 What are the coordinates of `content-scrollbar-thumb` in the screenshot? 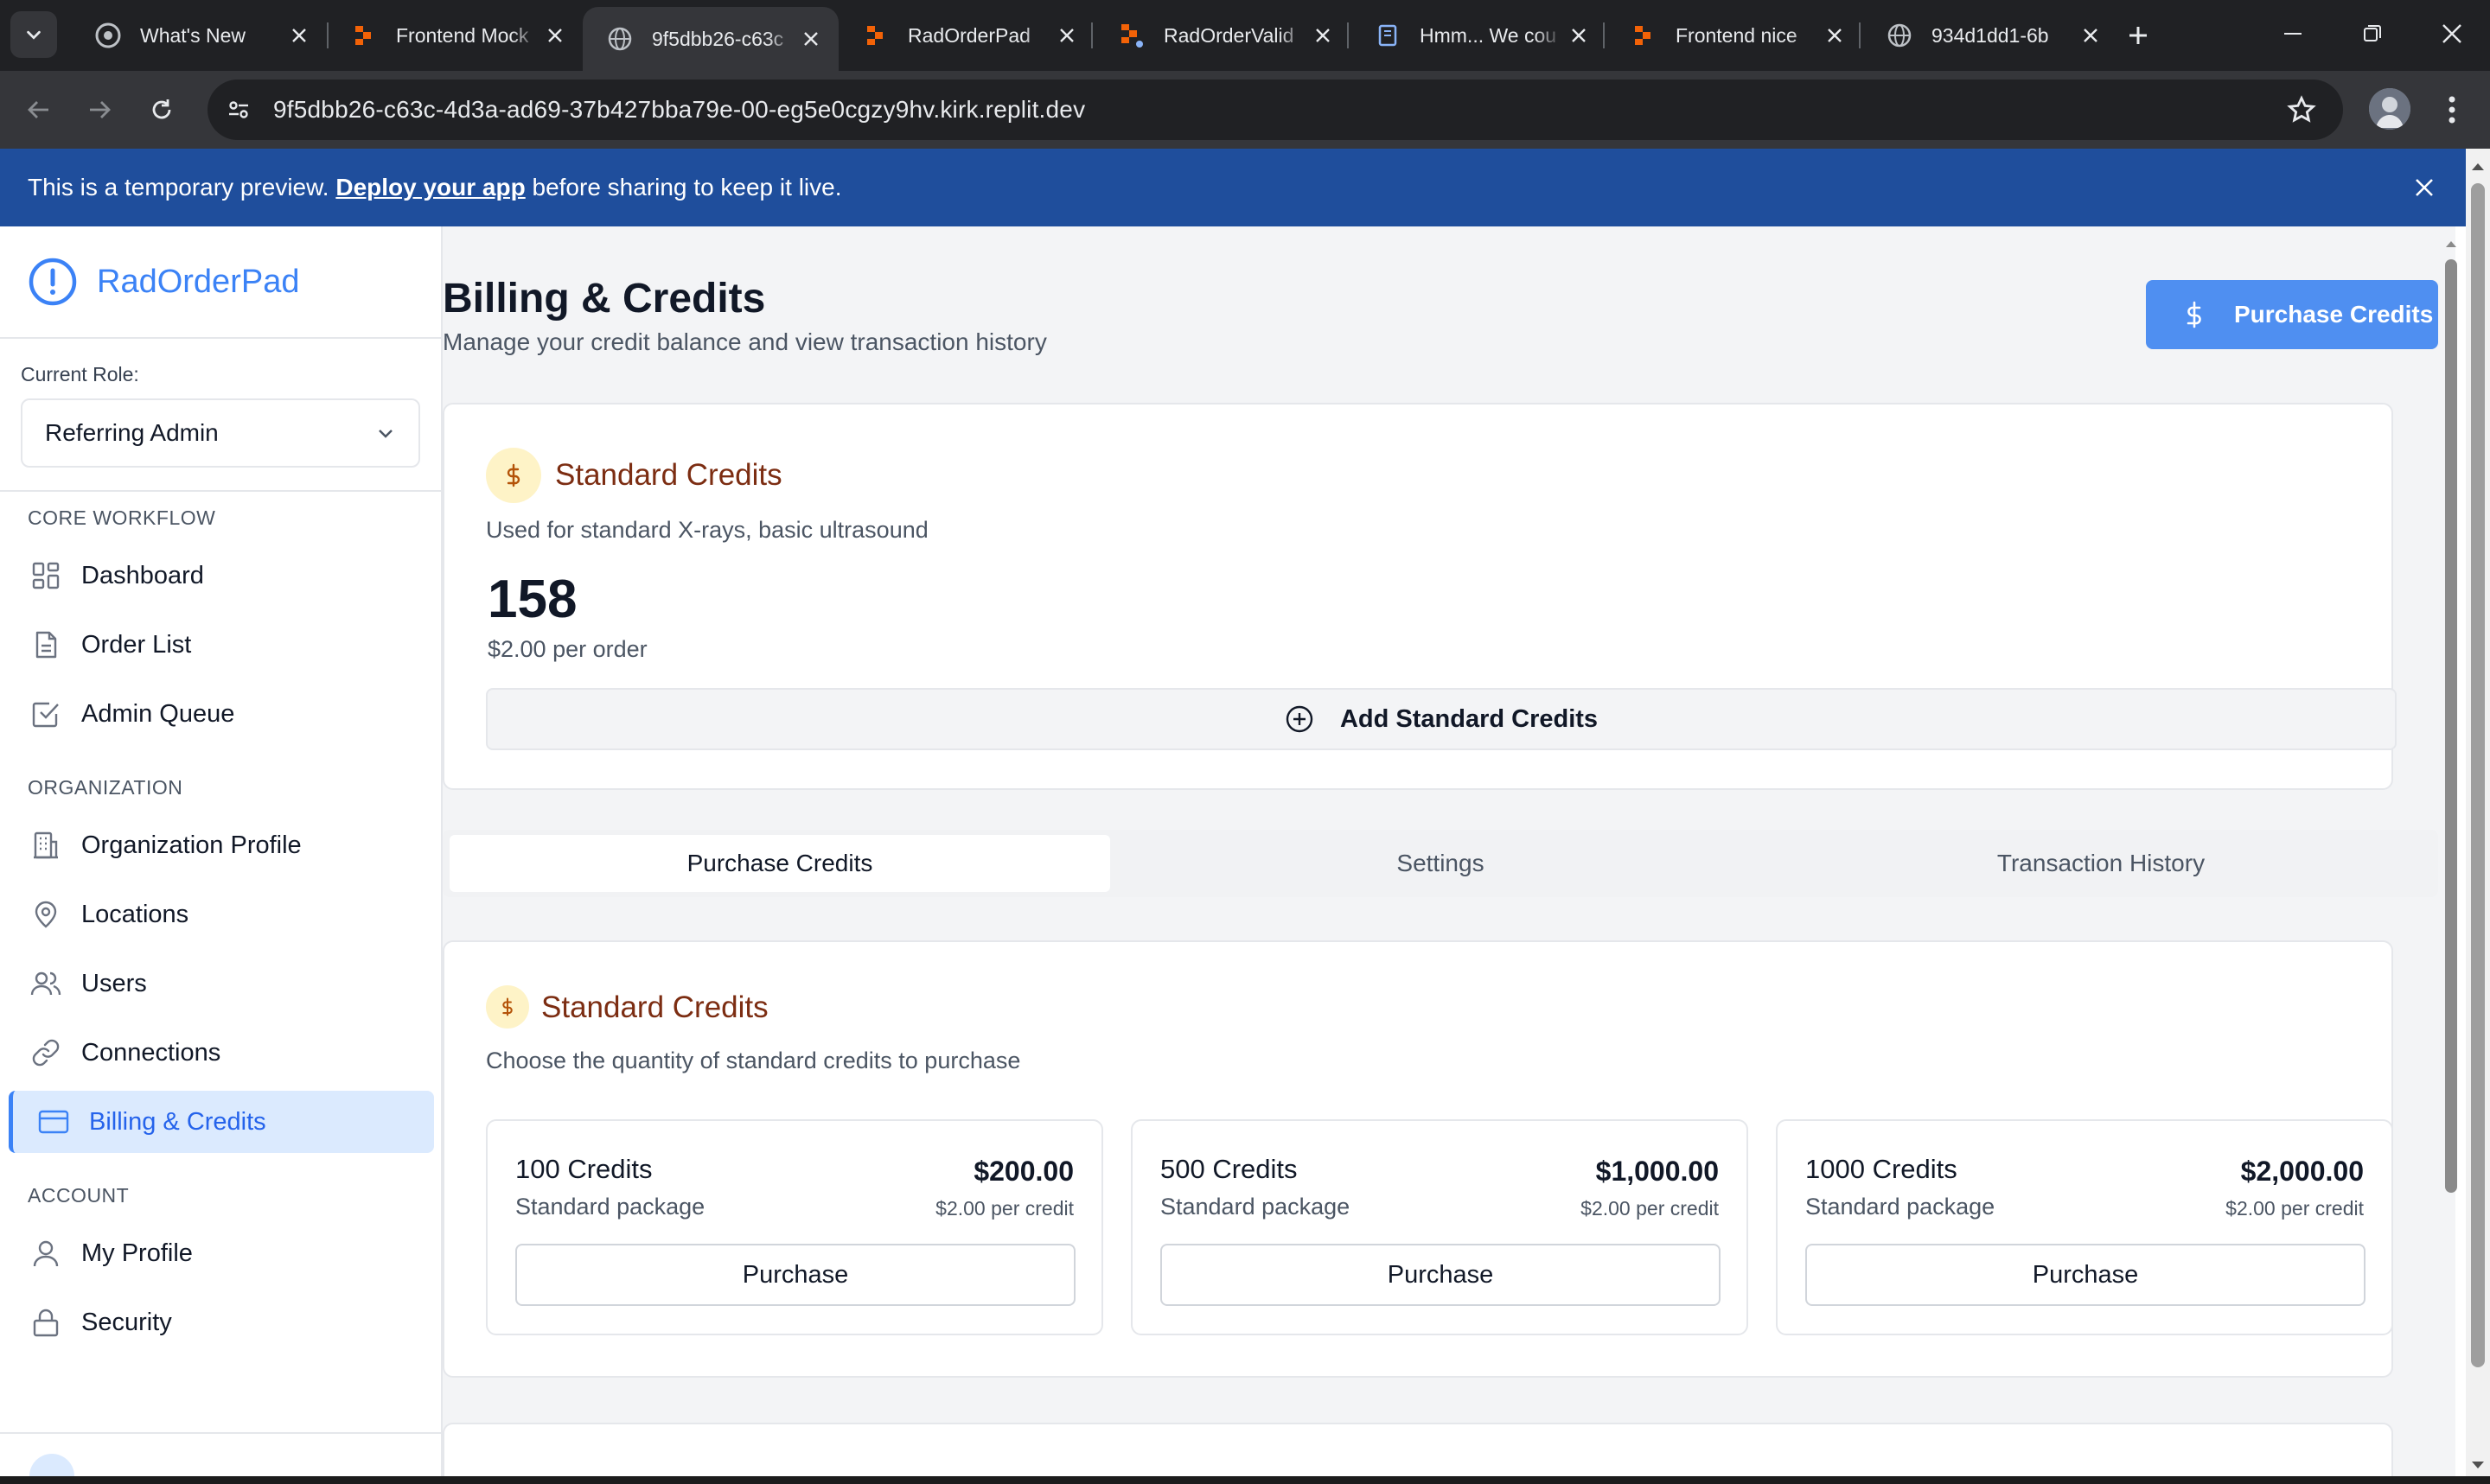 It's located at (2451, 726).